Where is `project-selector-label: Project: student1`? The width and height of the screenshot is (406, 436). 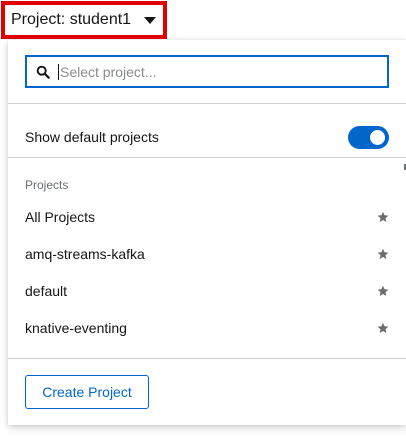
project-selector-label: Project: student1 is located at coordinates (71, 19).